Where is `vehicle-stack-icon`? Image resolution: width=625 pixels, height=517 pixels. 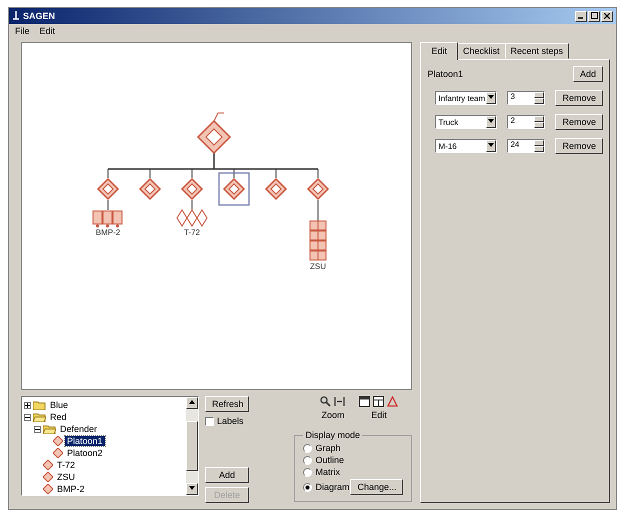
vehicle-stack-icon is located at coordinates (318, 240).